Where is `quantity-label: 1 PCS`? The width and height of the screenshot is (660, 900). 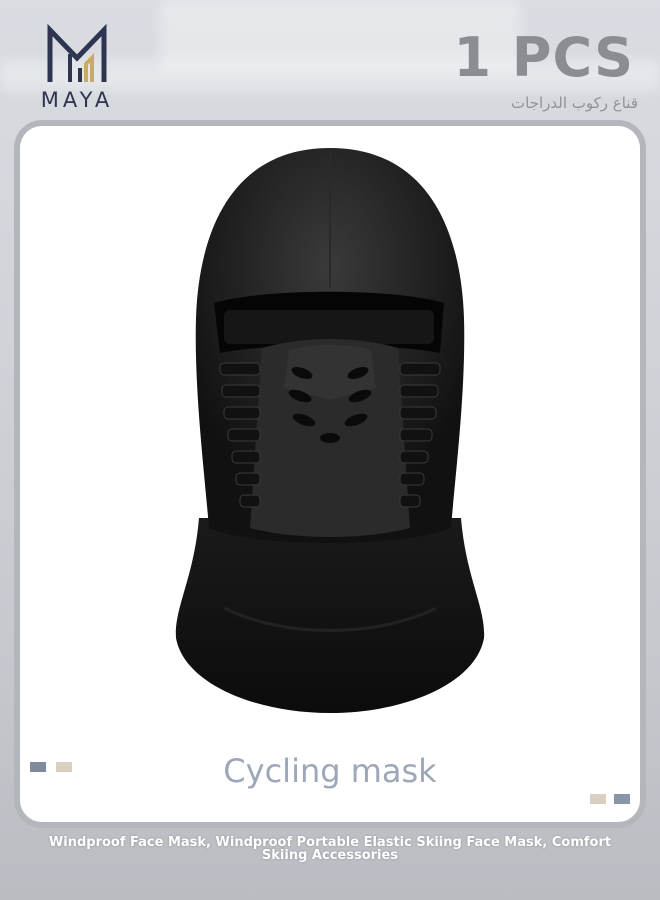 quantity-label: 1 PCS is located at coordinates (543, 57).